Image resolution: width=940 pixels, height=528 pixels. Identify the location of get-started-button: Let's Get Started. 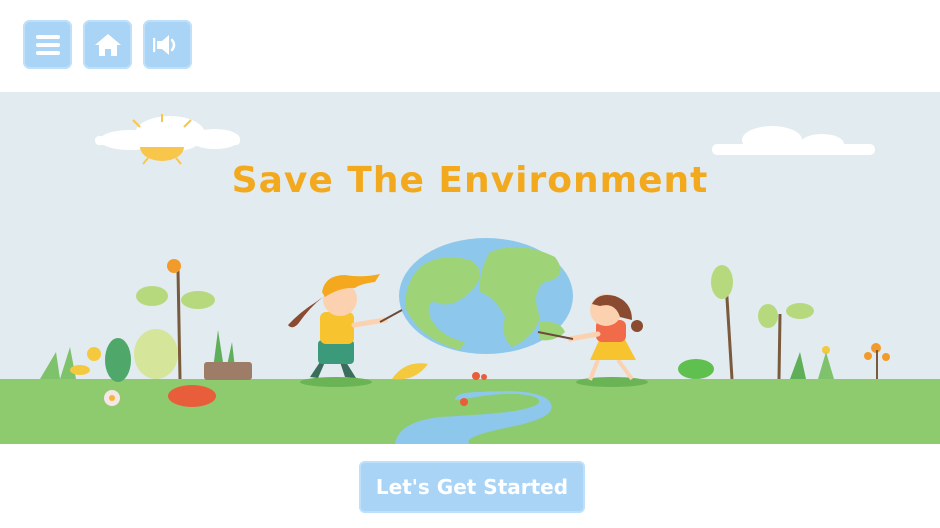
(472, 487).